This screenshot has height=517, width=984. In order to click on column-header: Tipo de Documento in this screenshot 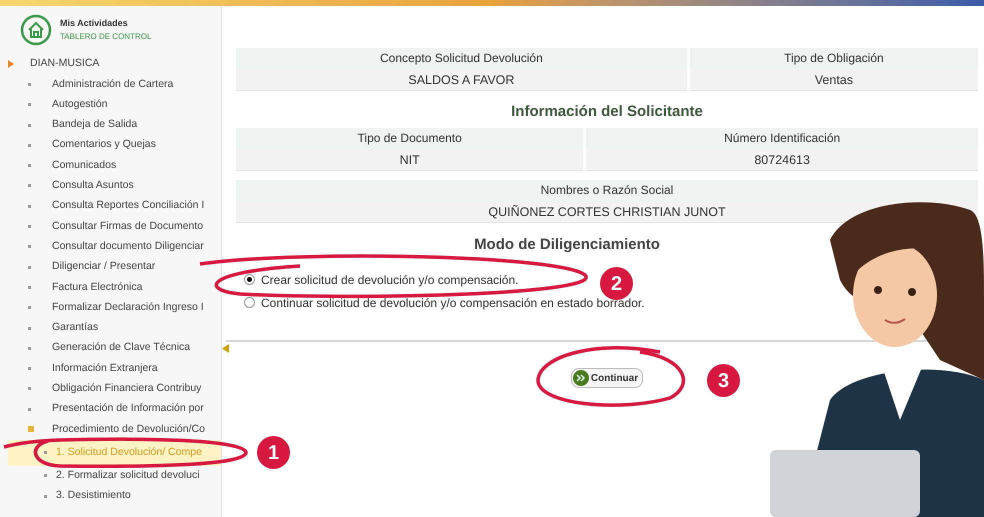, I will do `click(410, 138)`.